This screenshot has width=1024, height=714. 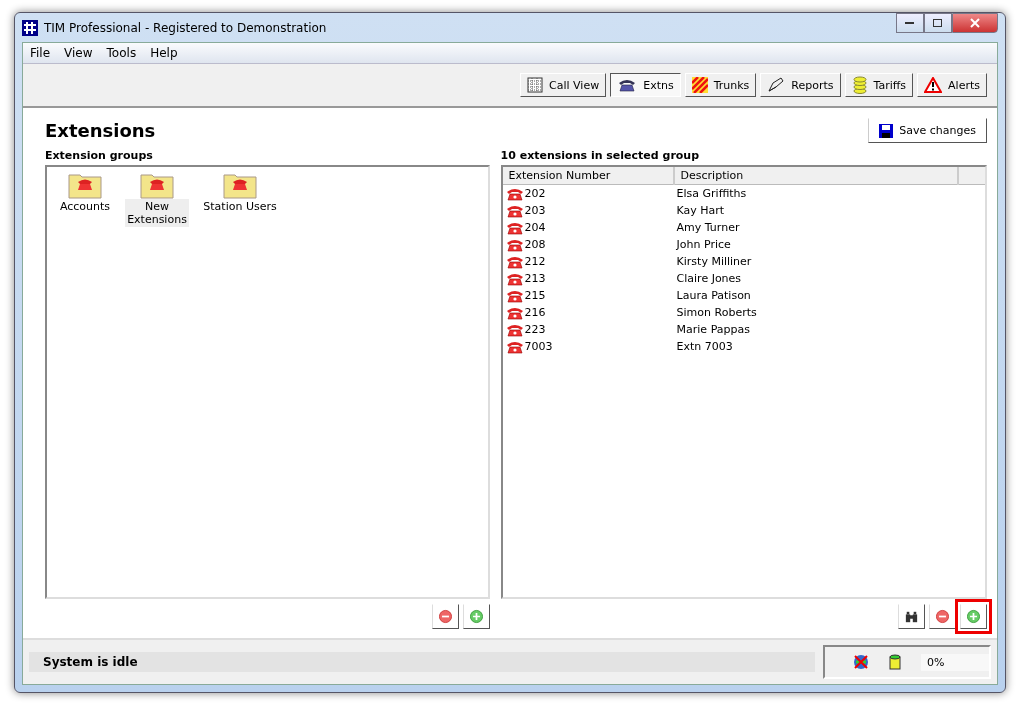 I want to click on table-cell-text: Claire Jones, so click(x=709, y=279).